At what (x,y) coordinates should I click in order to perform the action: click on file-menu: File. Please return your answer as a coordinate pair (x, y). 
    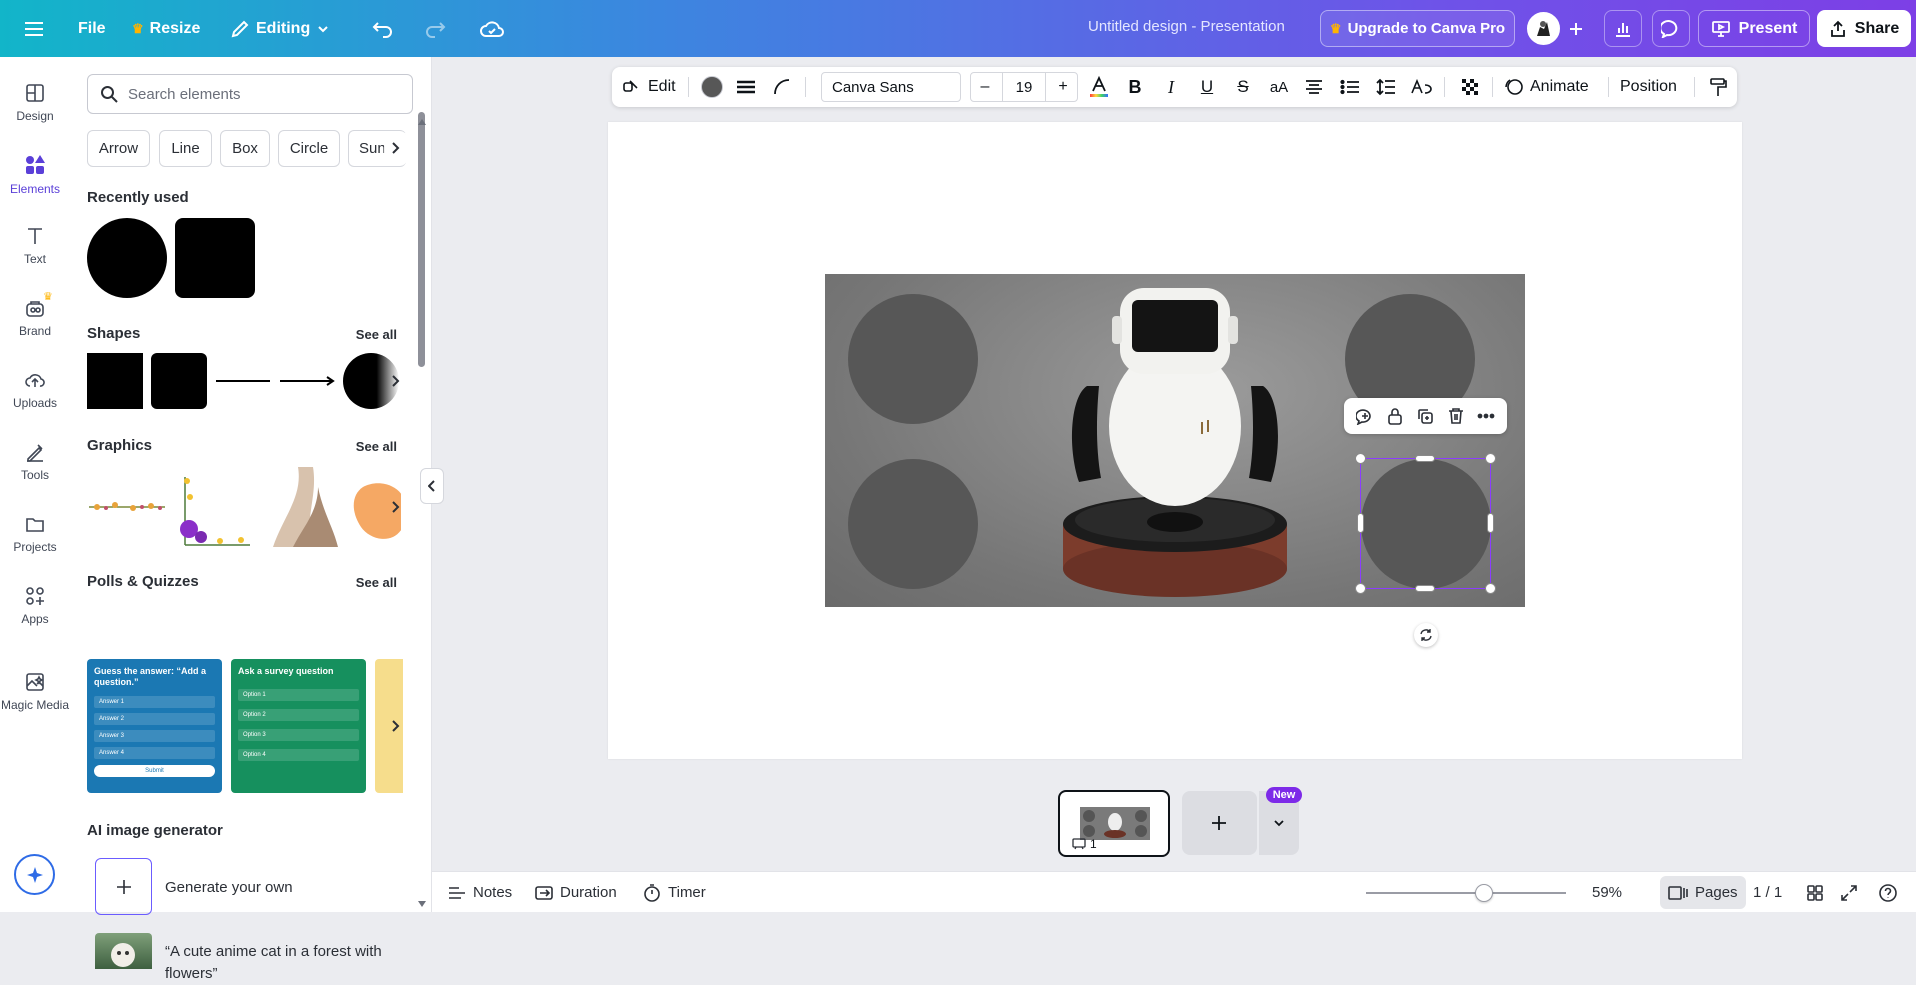
    Looking at the image, I should click on (92, 28).